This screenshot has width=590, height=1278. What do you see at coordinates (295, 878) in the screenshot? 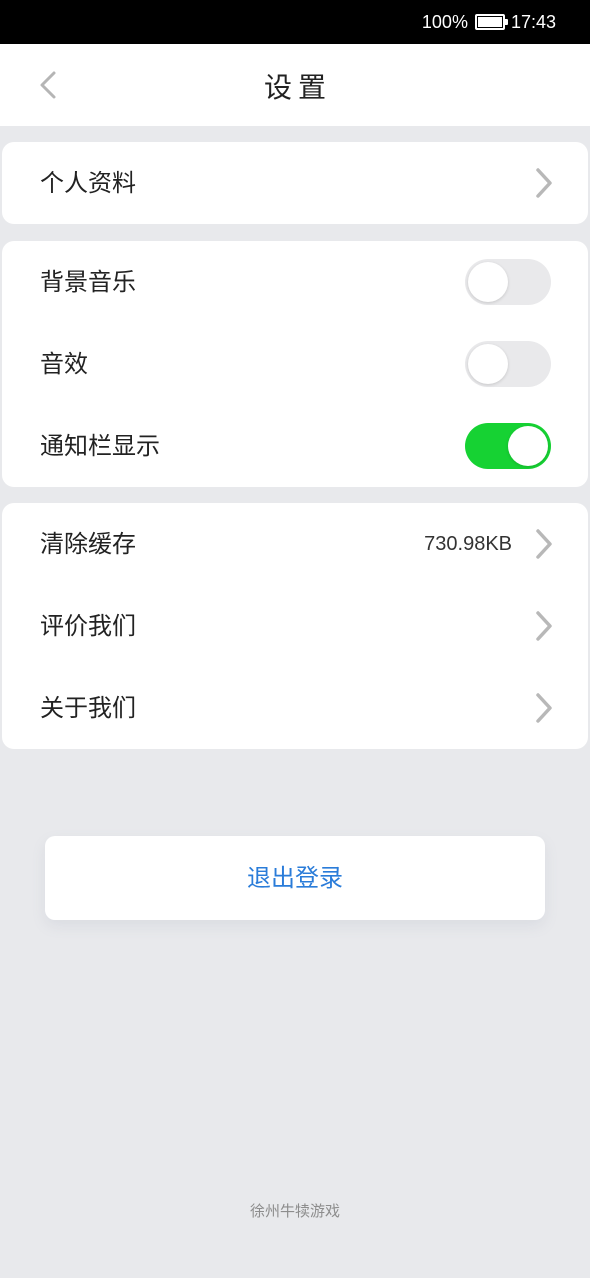
I see `logout-button: 退出登录` at bounding box center [295, 878].